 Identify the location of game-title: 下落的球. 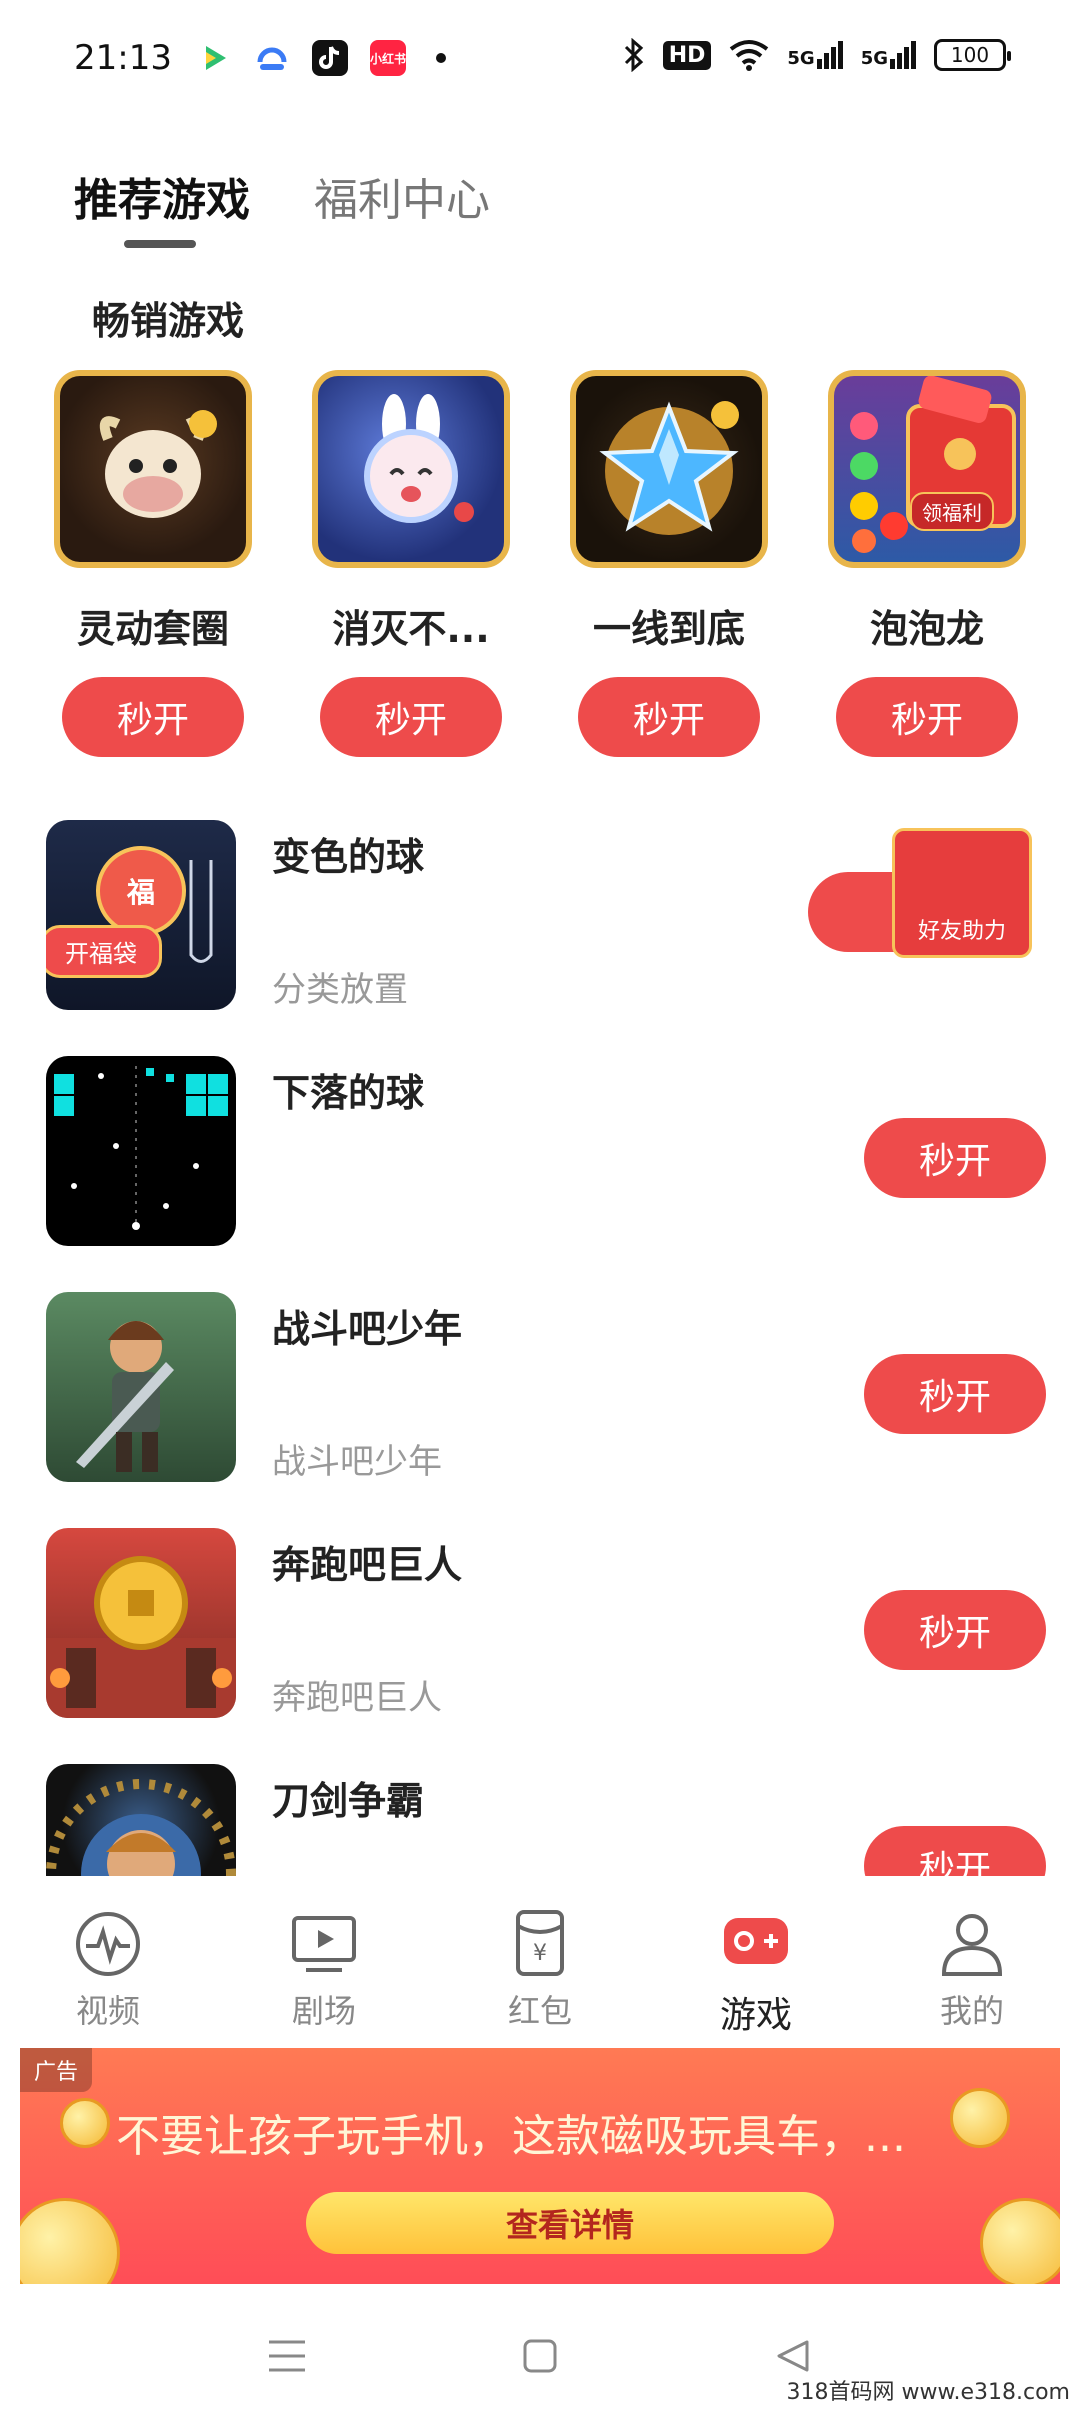
(348, 1093).